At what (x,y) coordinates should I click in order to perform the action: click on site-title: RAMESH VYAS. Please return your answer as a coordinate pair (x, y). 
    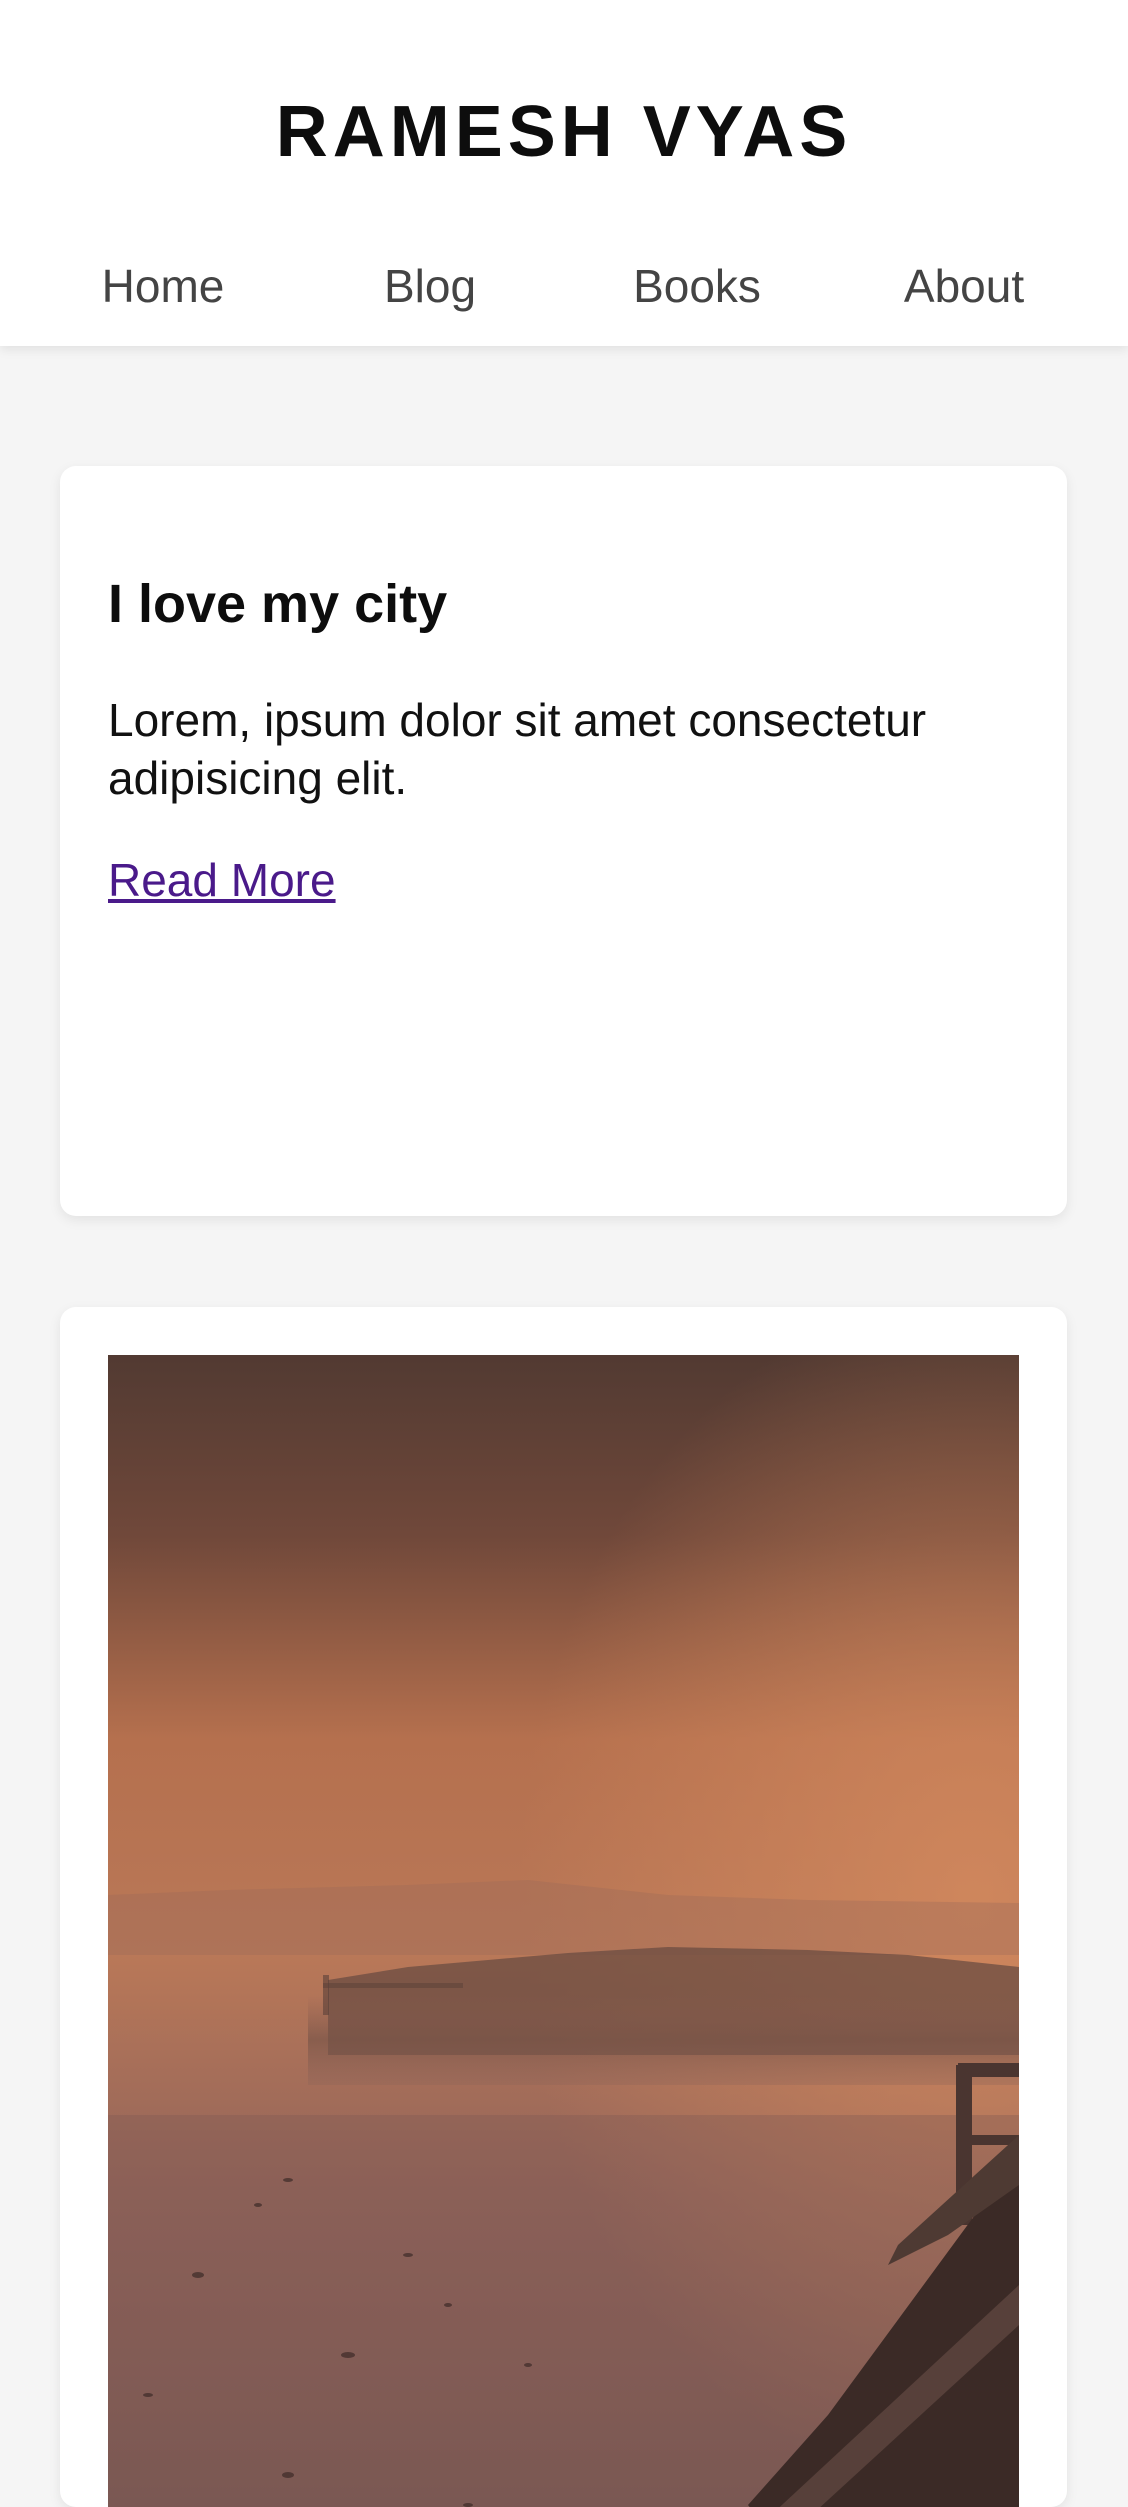
    Looking at the image, I should click on (564, 132).